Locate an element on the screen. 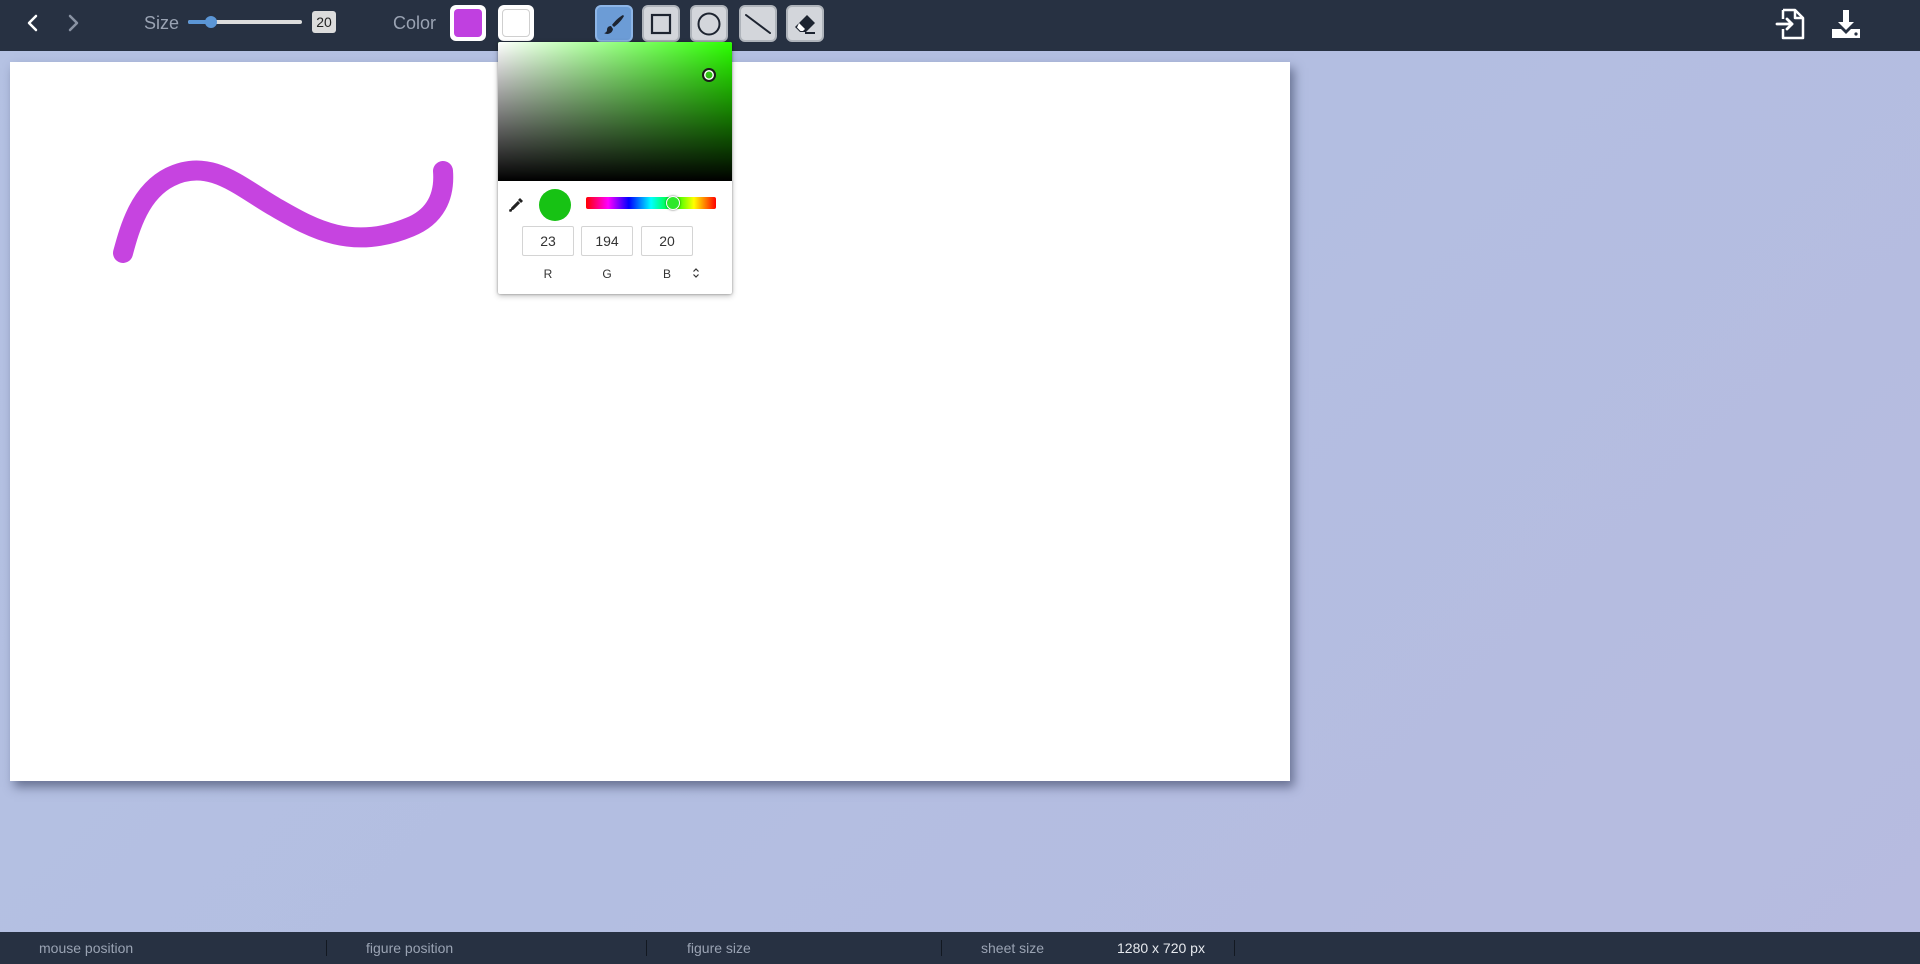  red-label: R is located at coordinates (548, 274).